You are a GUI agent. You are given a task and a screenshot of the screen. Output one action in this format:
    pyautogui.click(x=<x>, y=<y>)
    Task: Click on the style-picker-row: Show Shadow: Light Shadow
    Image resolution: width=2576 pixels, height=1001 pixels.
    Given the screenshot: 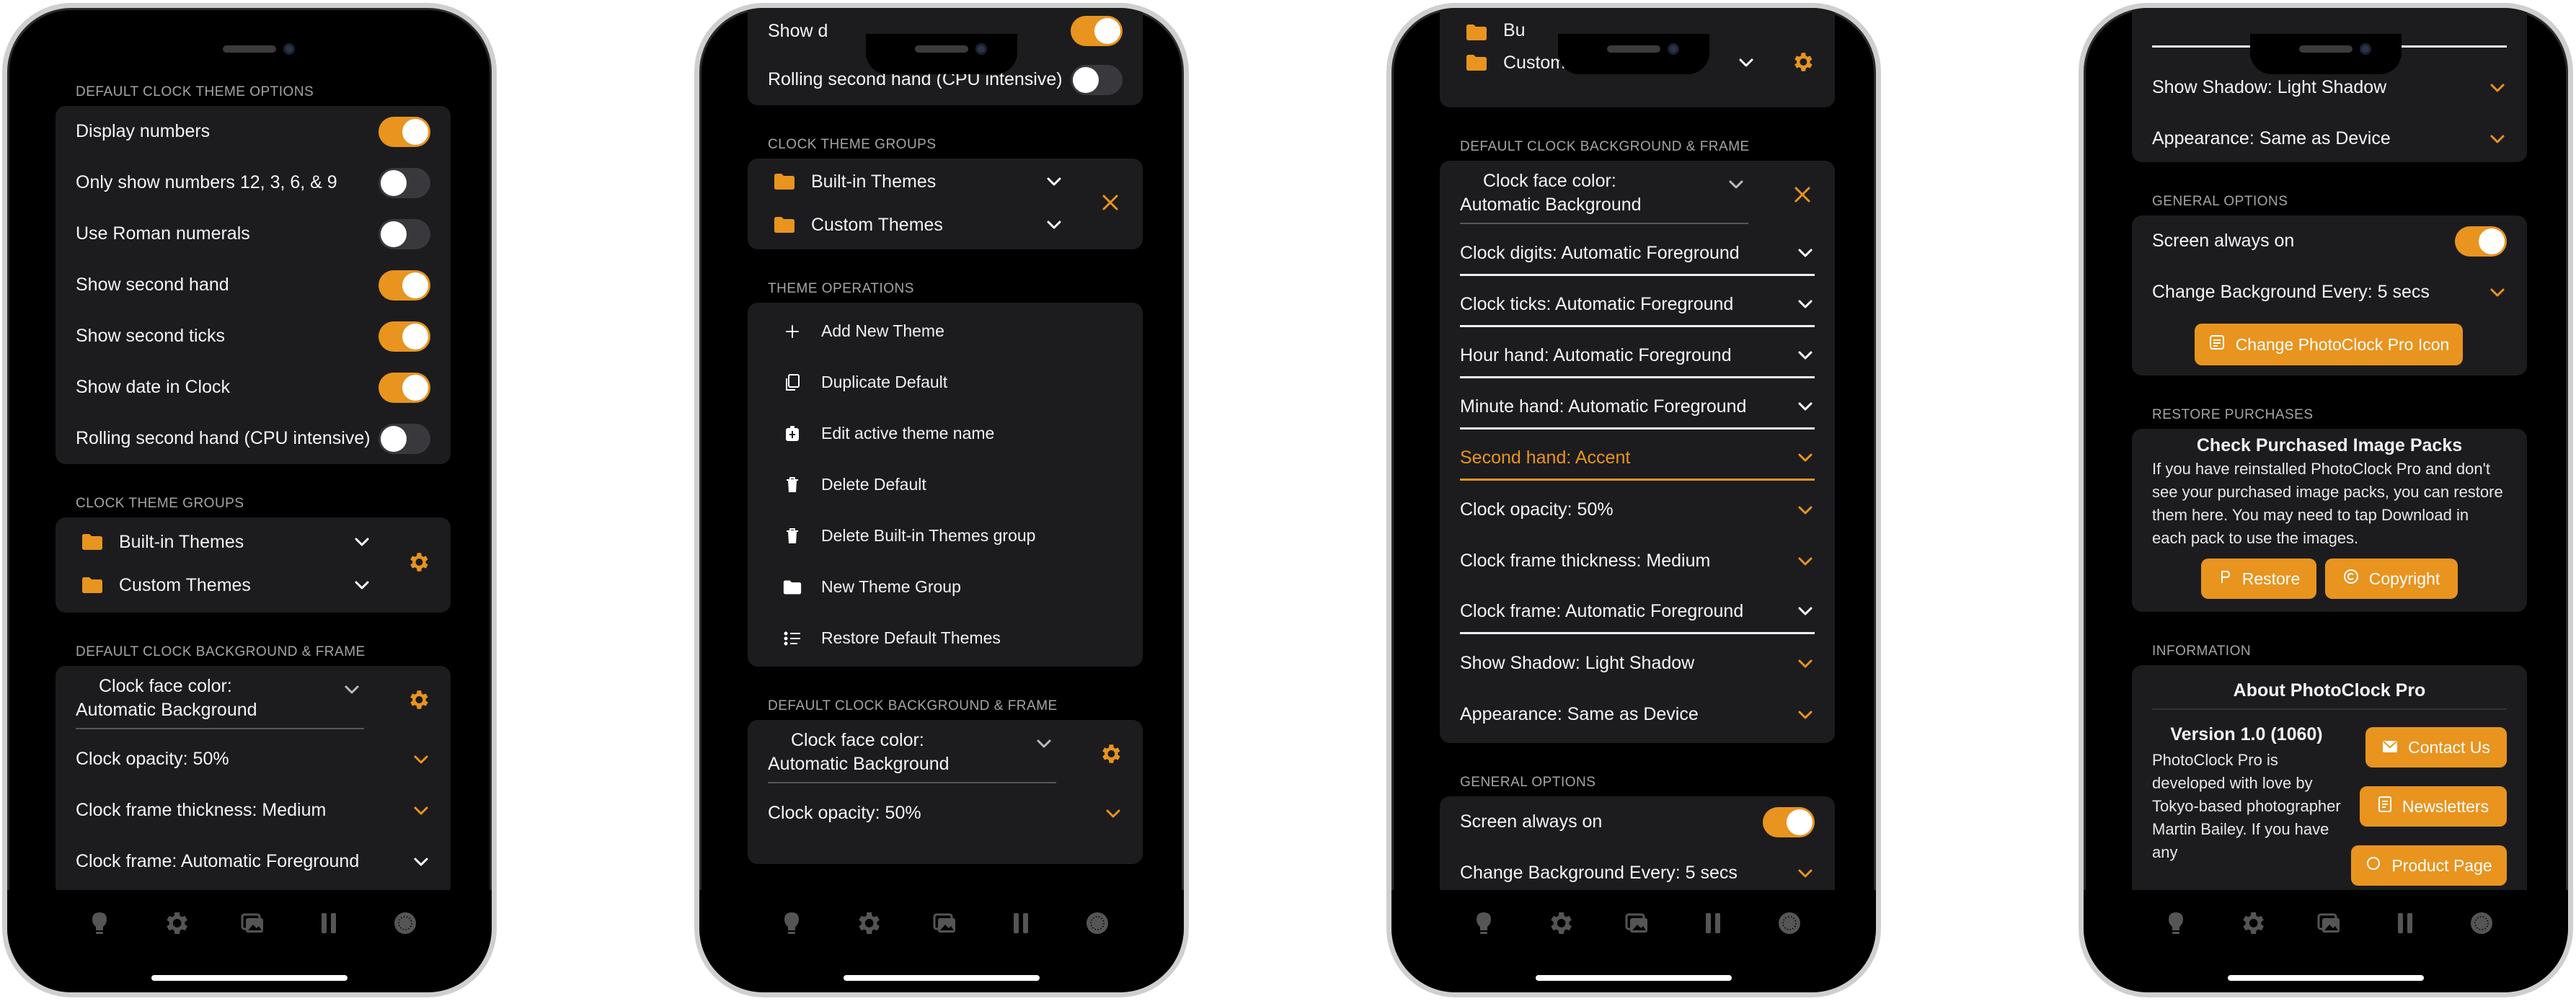 What is the action you would take?
    pyautogui.click(x=1637, y=663)
    